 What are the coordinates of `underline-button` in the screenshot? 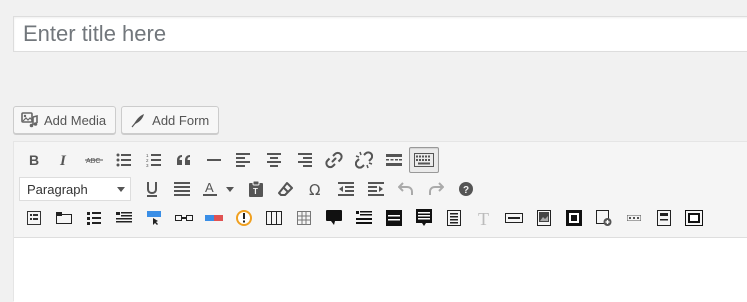 It's located at (152, 189).